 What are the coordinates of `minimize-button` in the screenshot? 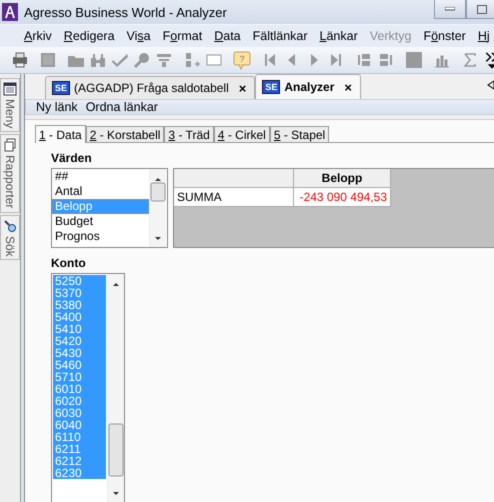 It's located at (450, 9).